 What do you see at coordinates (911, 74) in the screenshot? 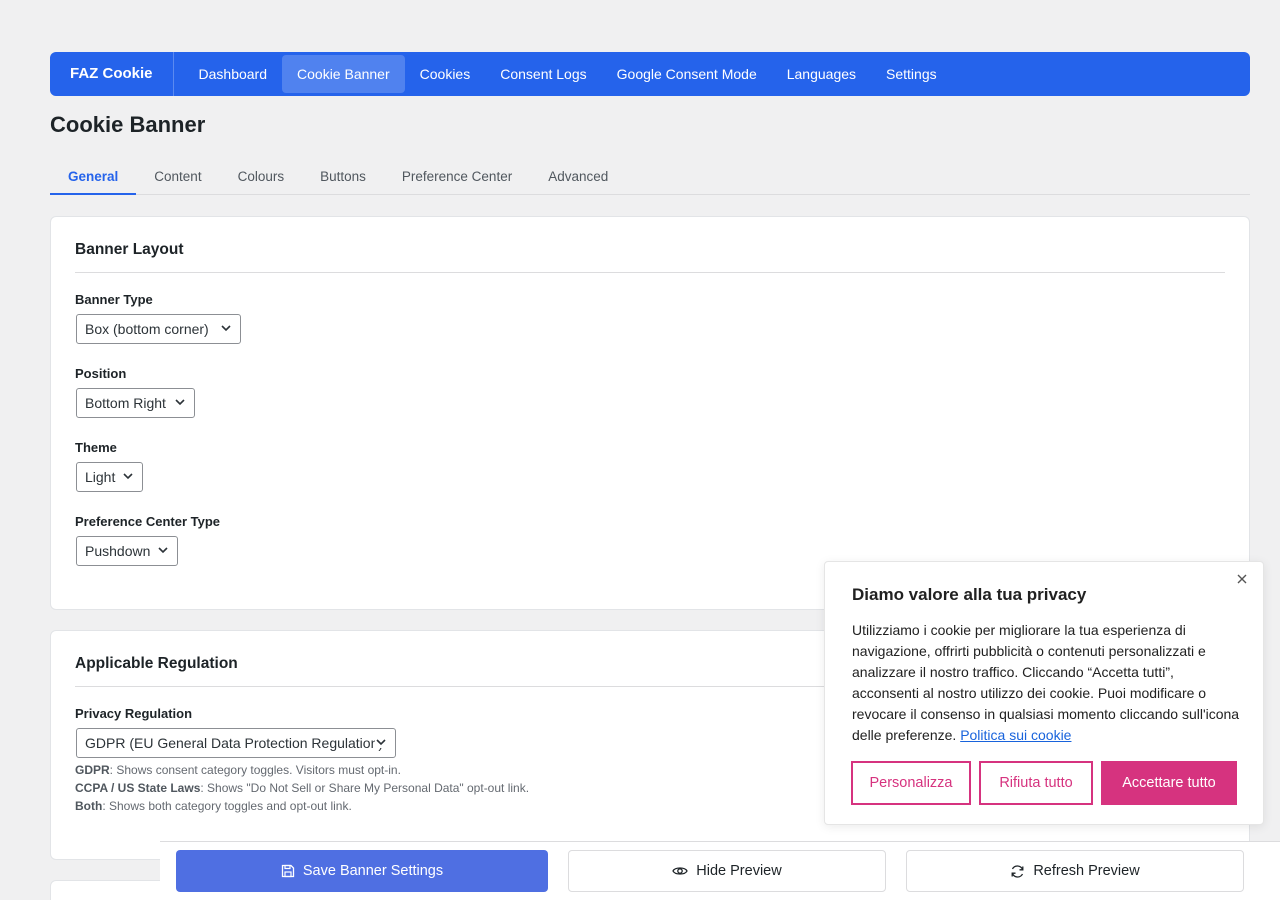
I see `nav-item-settings: Settings` at bounding box center [911, 74].